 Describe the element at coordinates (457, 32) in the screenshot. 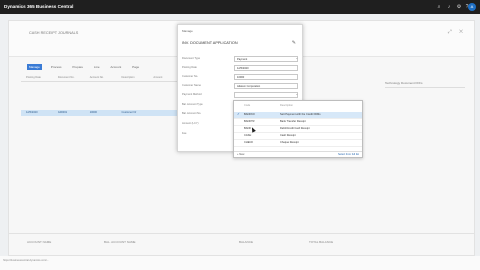

I see `page-tools: ⤢ ✕` at that location.